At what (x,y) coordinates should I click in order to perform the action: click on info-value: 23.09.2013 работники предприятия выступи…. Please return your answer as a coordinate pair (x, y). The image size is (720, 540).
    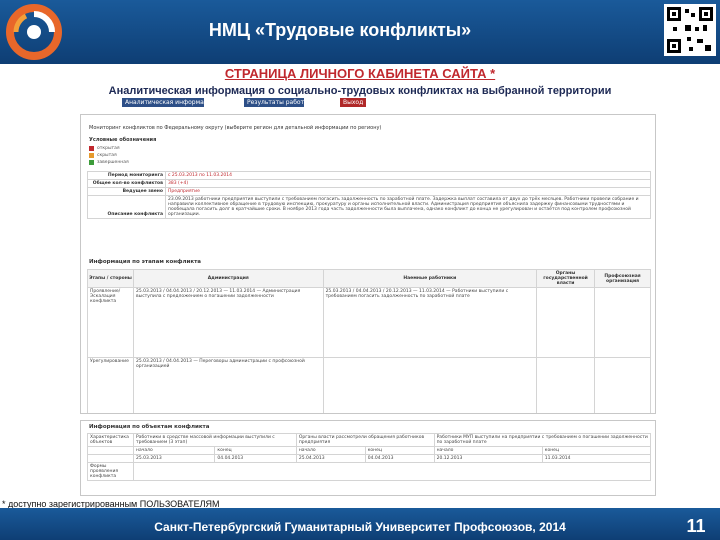
    Looking at the image, I should click on (408, 207).